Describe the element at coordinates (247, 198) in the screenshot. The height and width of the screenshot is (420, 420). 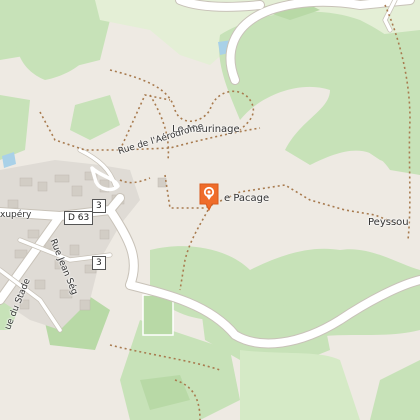
I see `place-label-pacage: e Pacage` at that location.